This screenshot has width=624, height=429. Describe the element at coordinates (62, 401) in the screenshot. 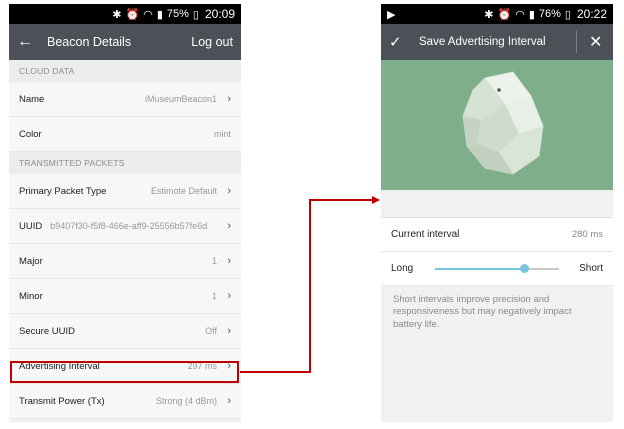

I see `row-label: Transmit Power (Tx)` at that location.